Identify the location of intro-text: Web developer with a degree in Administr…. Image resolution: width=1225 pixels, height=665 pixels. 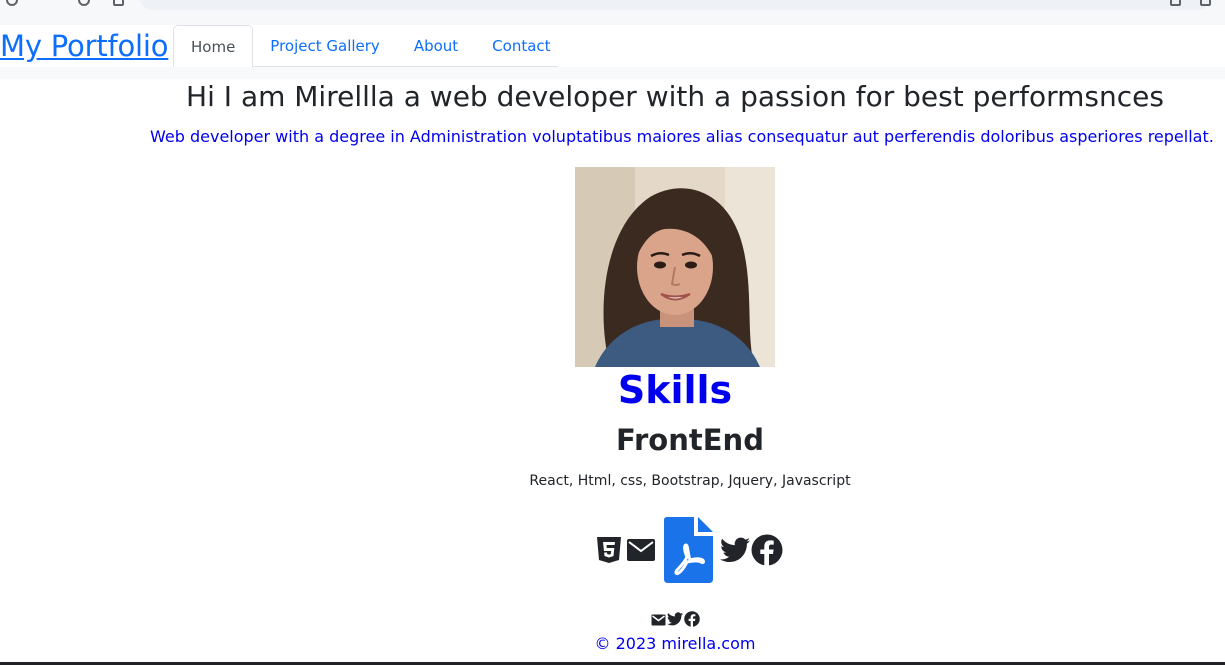
(682, 136).